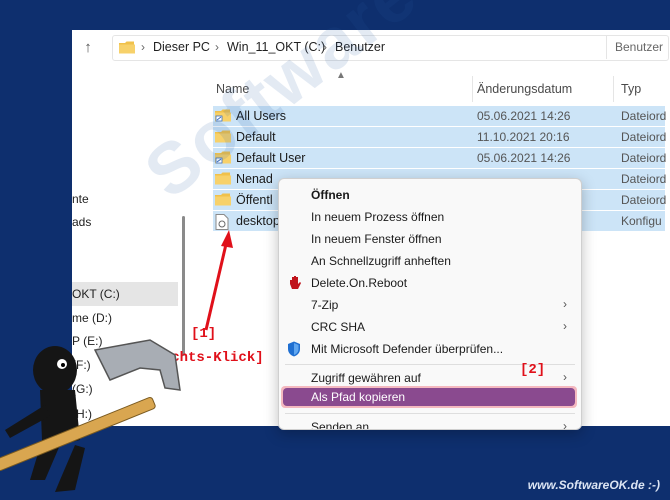 This screenshot has height=500, width=670. What do you see at coordinates (593, 485) in the screenshot?
I see `footer-credit: www.SoftwareOK.de :-)` at bounding box center [593, 485].